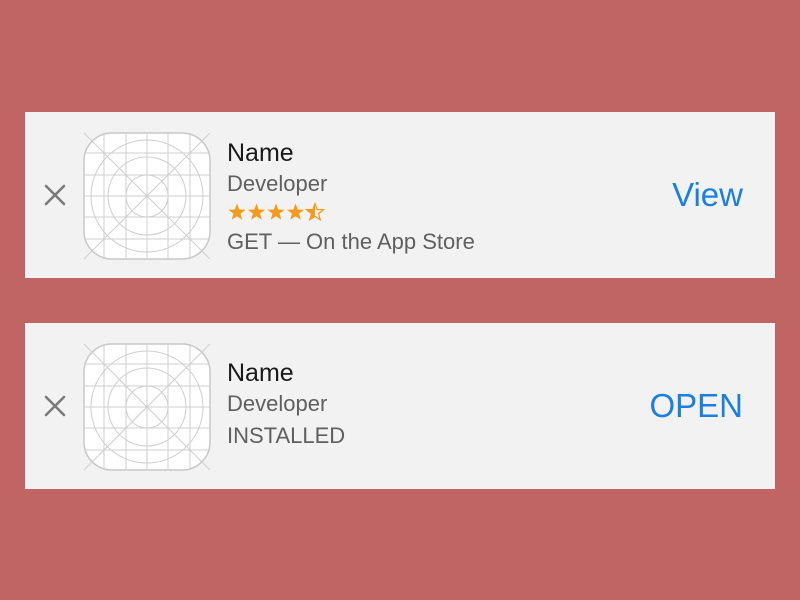 Image resolution: width=800 pixels, height=600 pixels. I want to click on store-subline: GET — On the App Store, so click(351, 241).